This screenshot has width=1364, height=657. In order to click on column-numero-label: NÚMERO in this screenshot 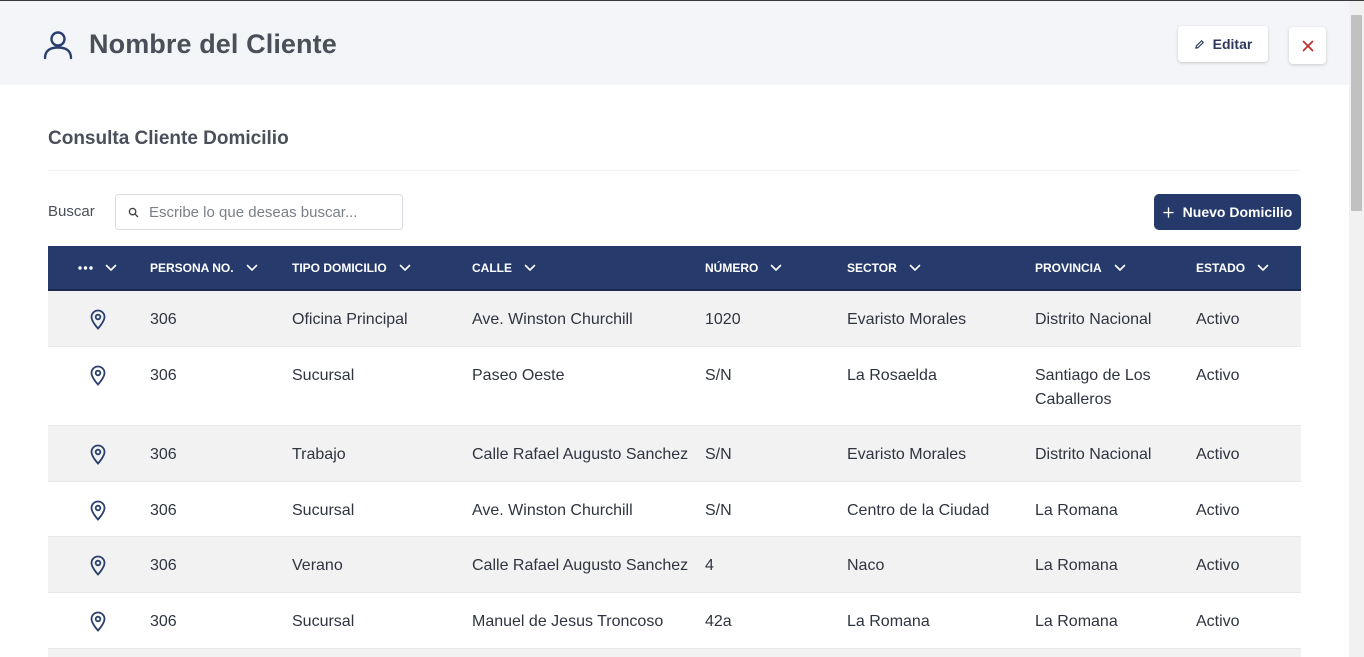, I will do `click(732, 267)`.